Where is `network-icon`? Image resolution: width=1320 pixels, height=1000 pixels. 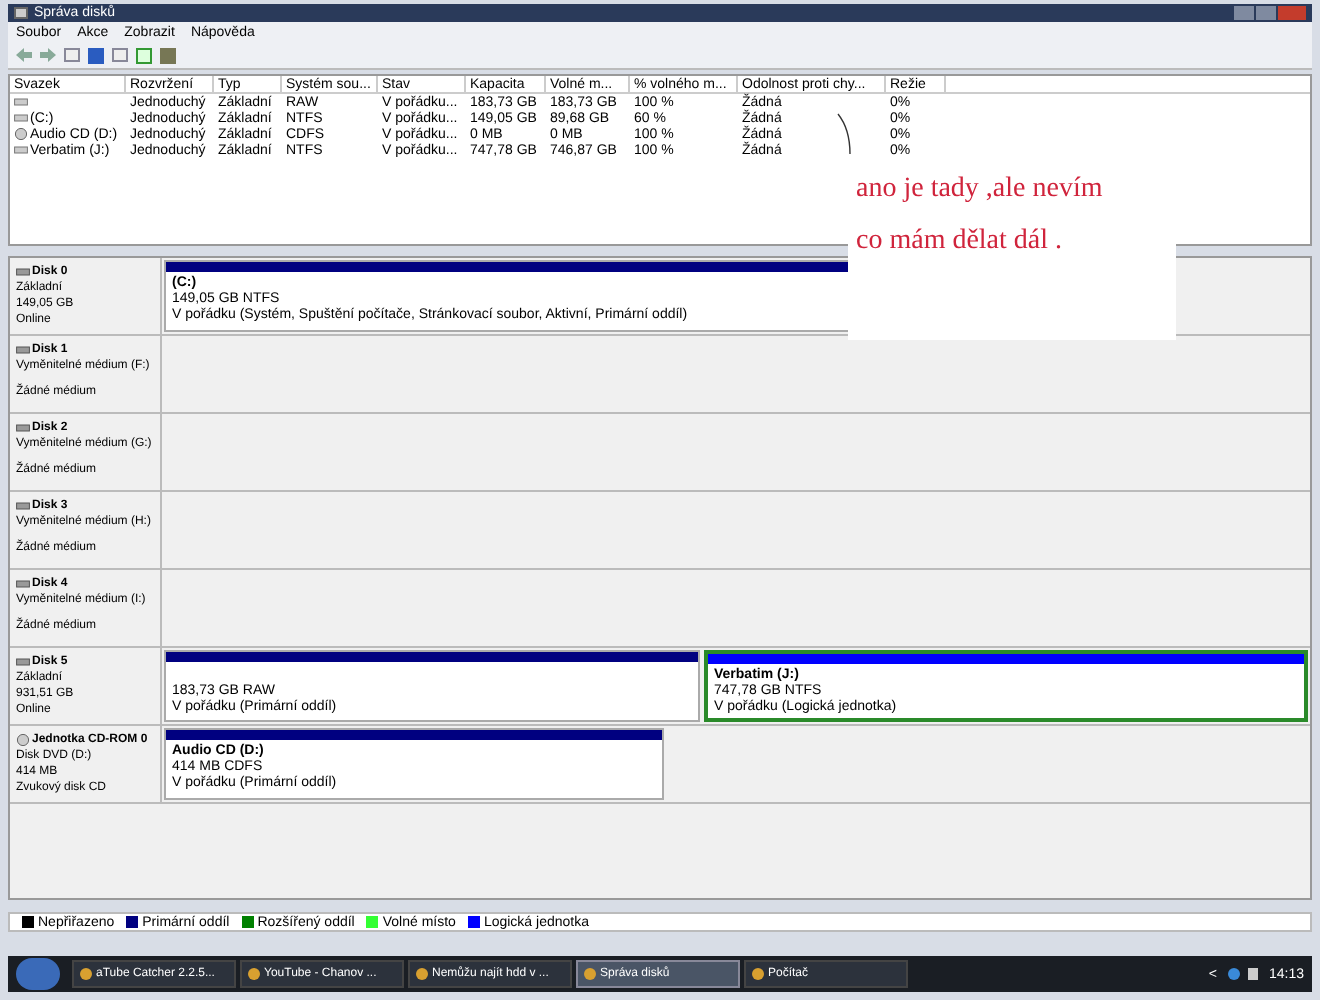 network-icon is located at coordinates (1234, 974).